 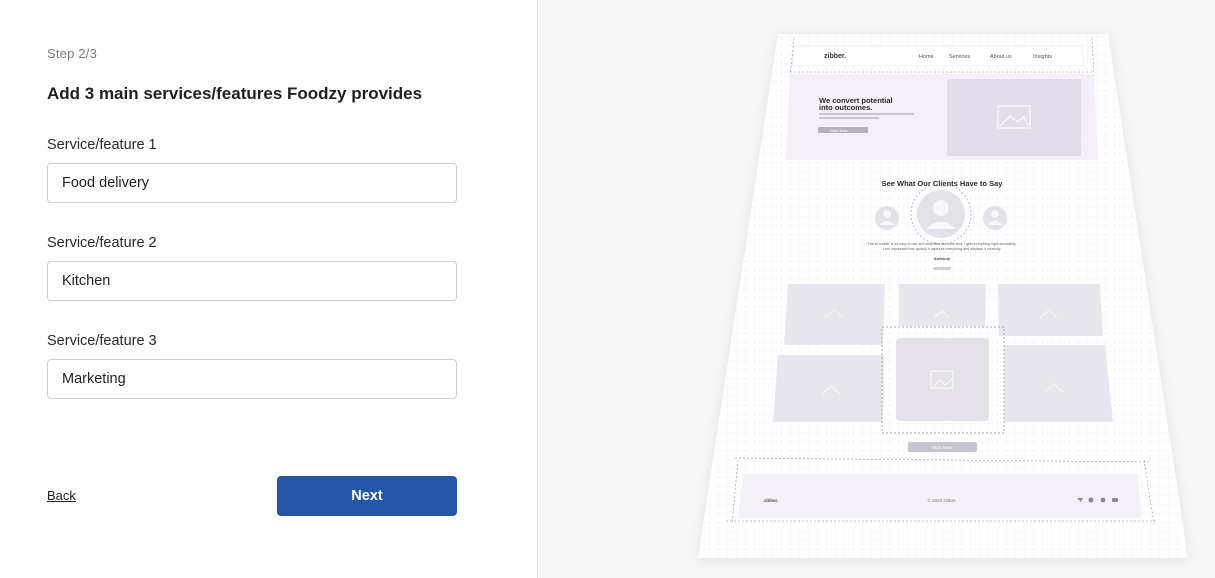 What do you see at coordinates (1001, 57) in the screenshot?
I see `preview-nav-about: About us` at bounding box center [1001, 57].